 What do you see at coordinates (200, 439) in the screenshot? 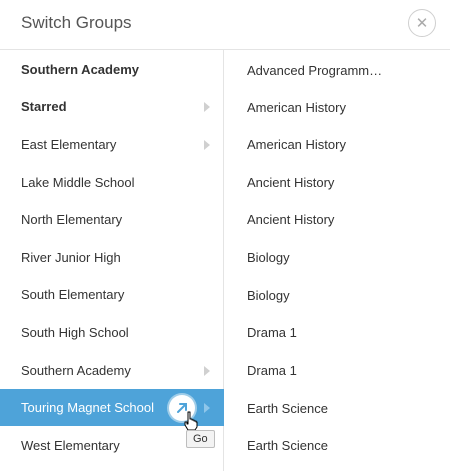
I see `go-tooltip: Go` at bounding box center [200, 439].